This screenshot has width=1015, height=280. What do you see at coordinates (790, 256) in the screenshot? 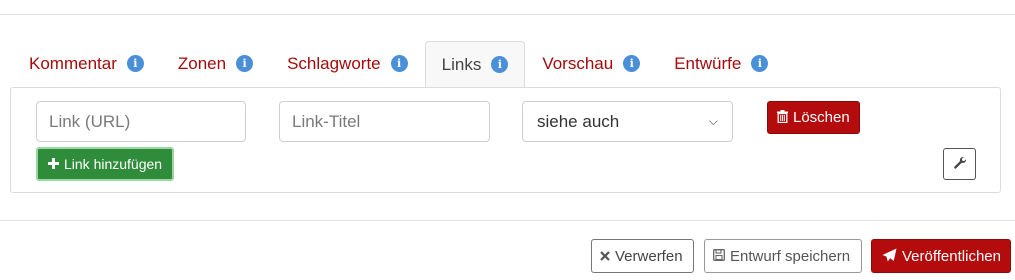
I see `save-draft-label: Entwurf speichern` at bounding box center [790, 256].